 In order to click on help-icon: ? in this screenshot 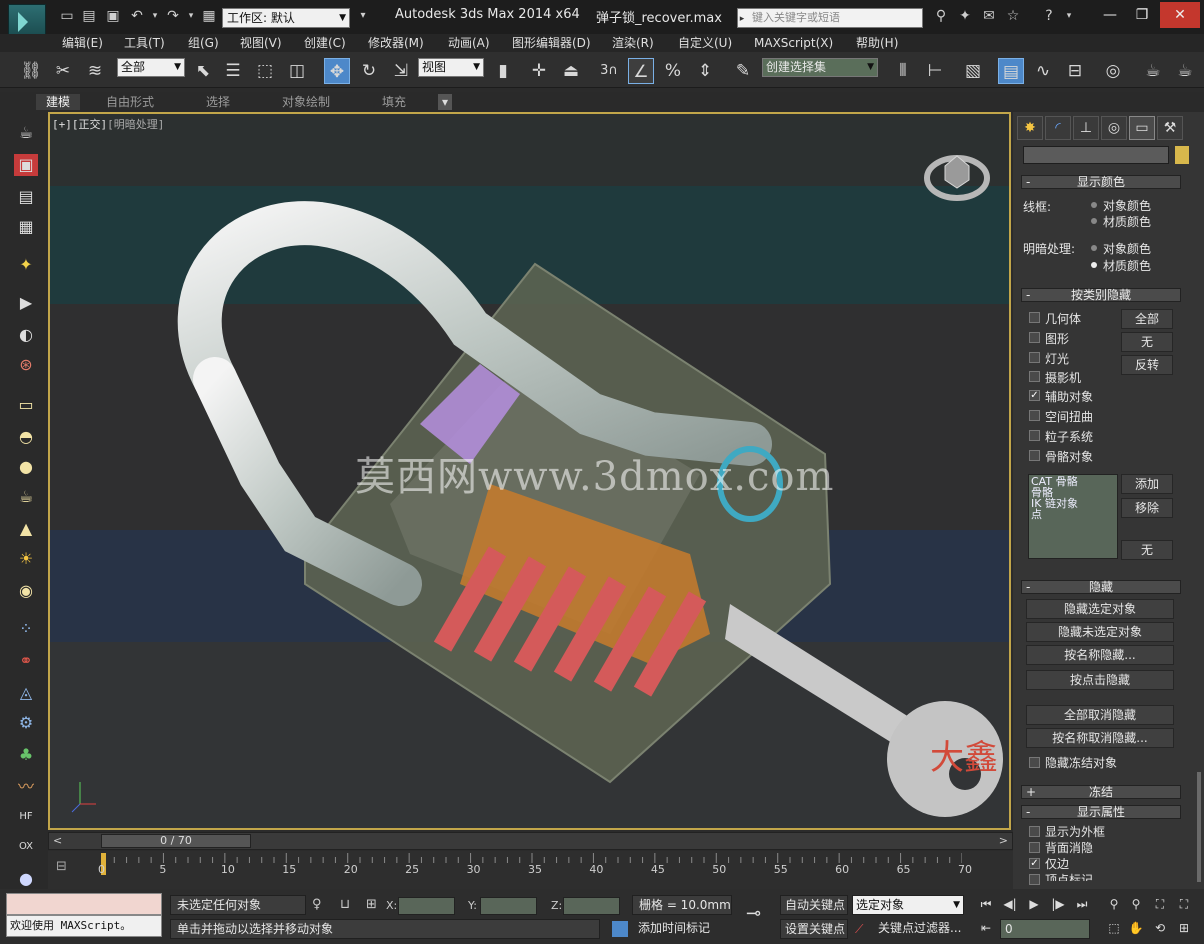, I will do `click(1049, 16)`.